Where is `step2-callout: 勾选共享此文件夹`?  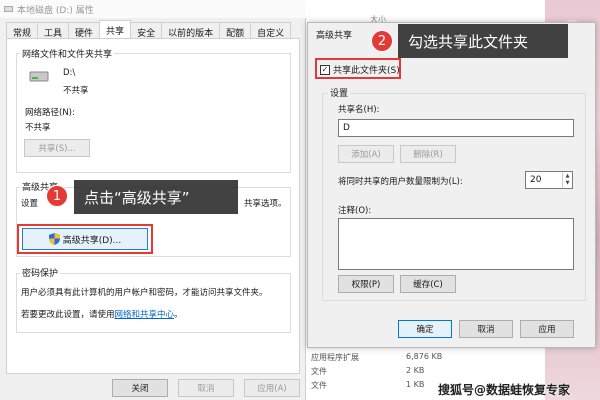 step2-callout: 勾选共享此文件夹 is located at coordinates (483, 41).